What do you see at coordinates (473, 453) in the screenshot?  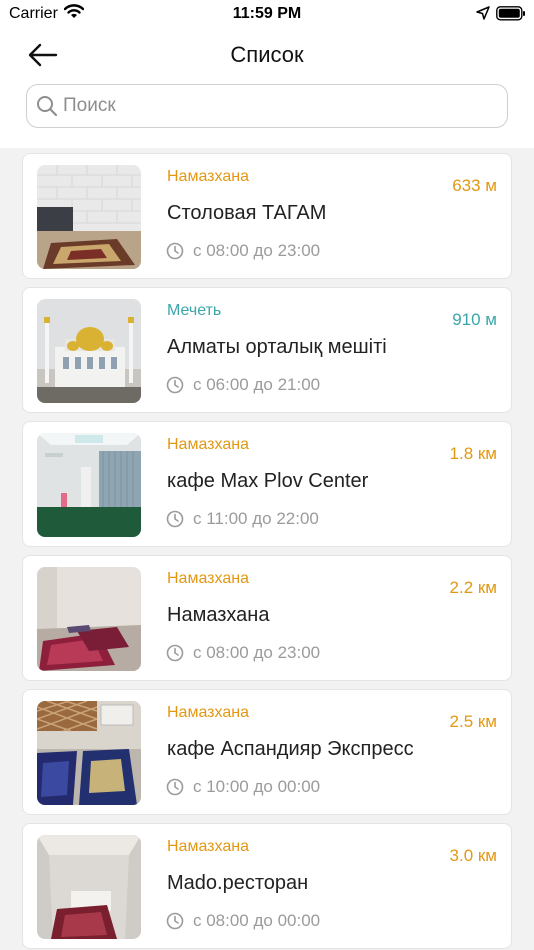 I see `place-distance: 1.8 км` at bounding box center [473, 453].